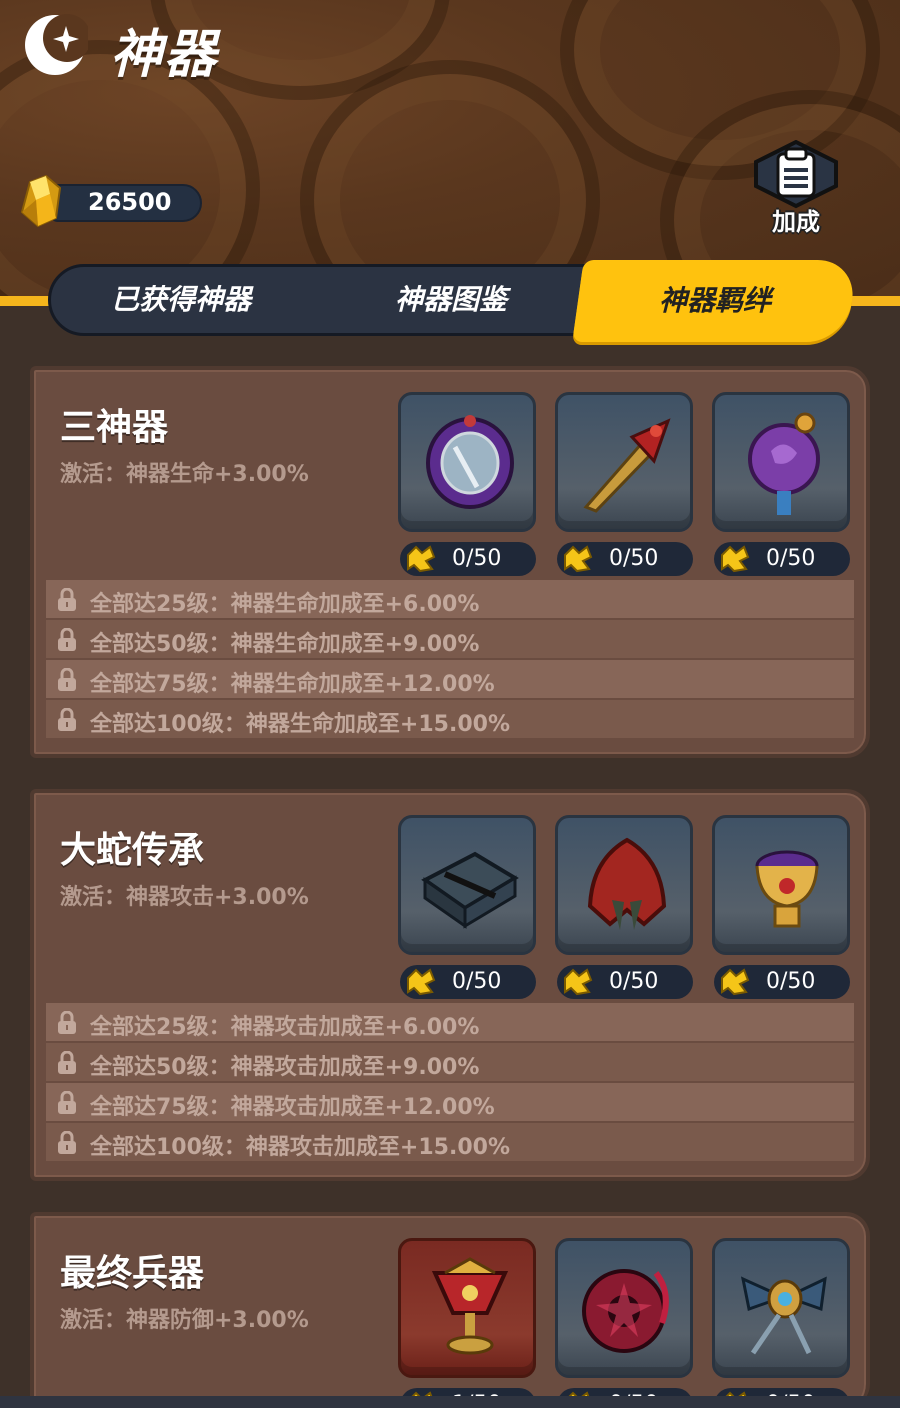 The width and height of the screenshot is (900, 1408). I want to click on tier-bonus-row: 全部达50级：神器攻击加成至+9.00%, so click(450, 1062).